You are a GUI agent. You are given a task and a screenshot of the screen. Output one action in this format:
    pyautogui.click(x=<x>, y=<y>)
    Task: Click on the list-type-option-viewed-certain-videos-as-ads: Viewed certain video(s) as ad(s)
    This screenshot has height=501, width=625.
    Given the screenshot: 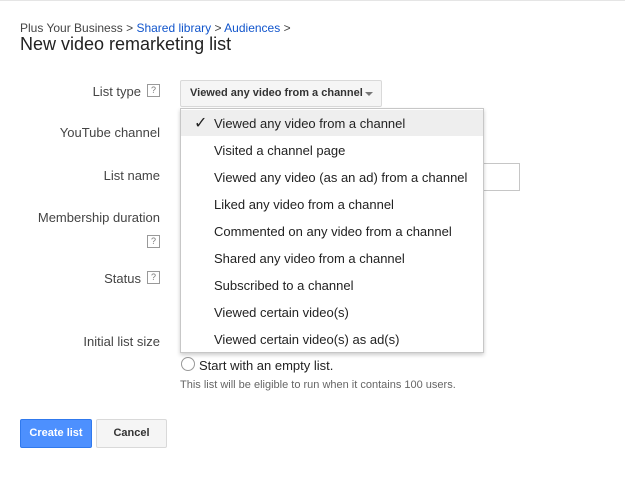 What is the action you would take?
    pyautogui.click(x=332, y=339)
    